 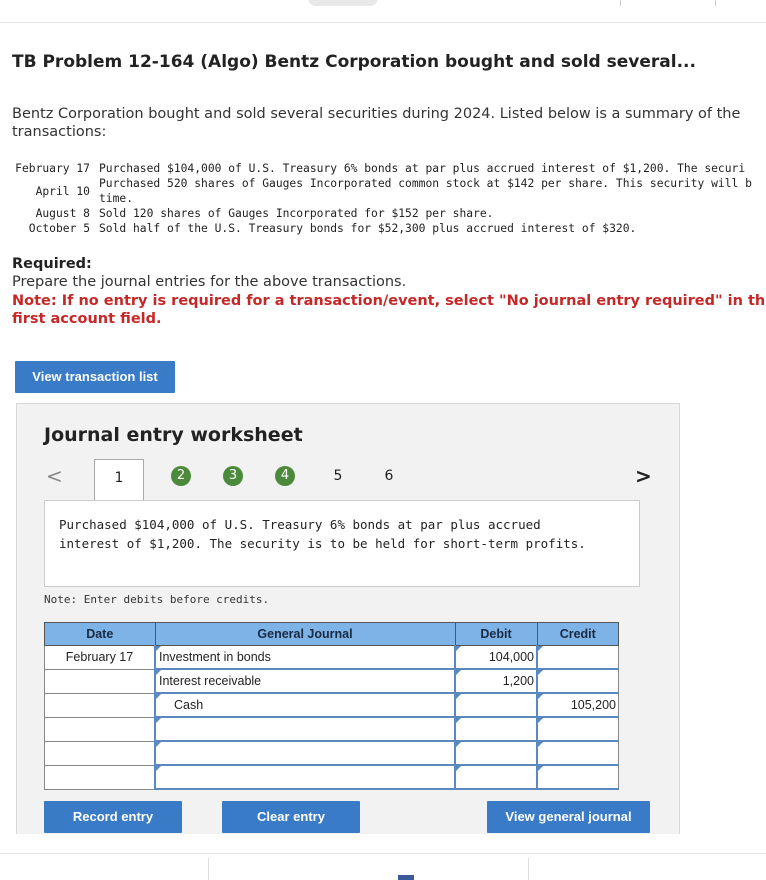 I want to click on tab-4: 4, so click(x=285, y=476).